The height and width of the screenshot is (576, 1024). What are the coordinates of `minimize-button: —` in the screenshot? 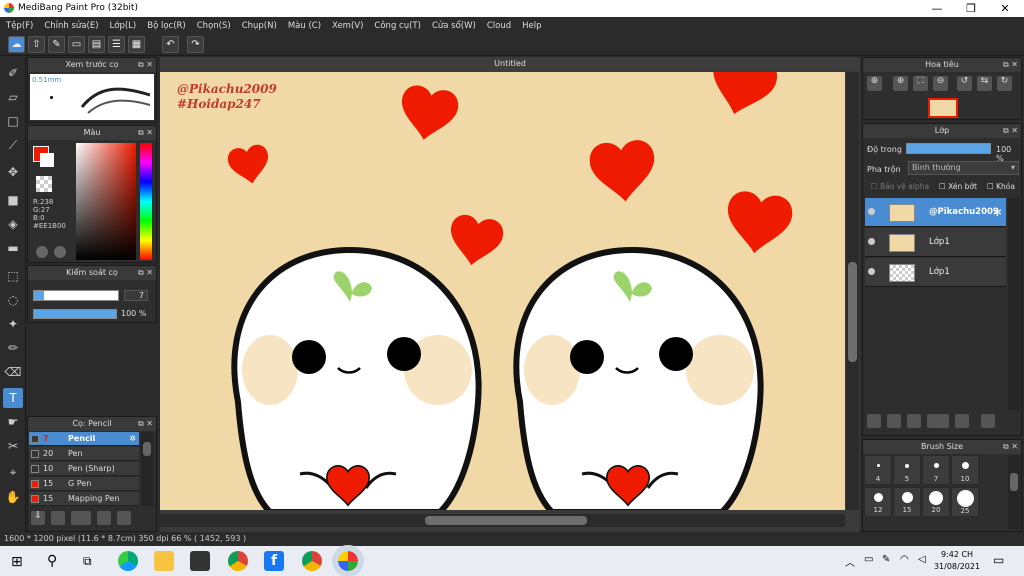 It's located at (937, 8).